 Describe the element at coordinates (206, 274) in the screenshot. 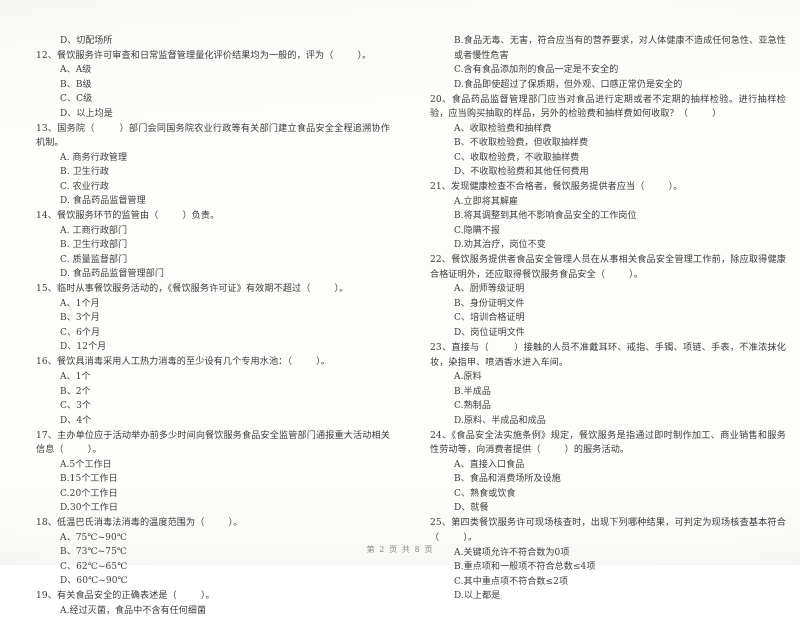

I see `option-item: D. 食品药品监督管理部门` at that location.